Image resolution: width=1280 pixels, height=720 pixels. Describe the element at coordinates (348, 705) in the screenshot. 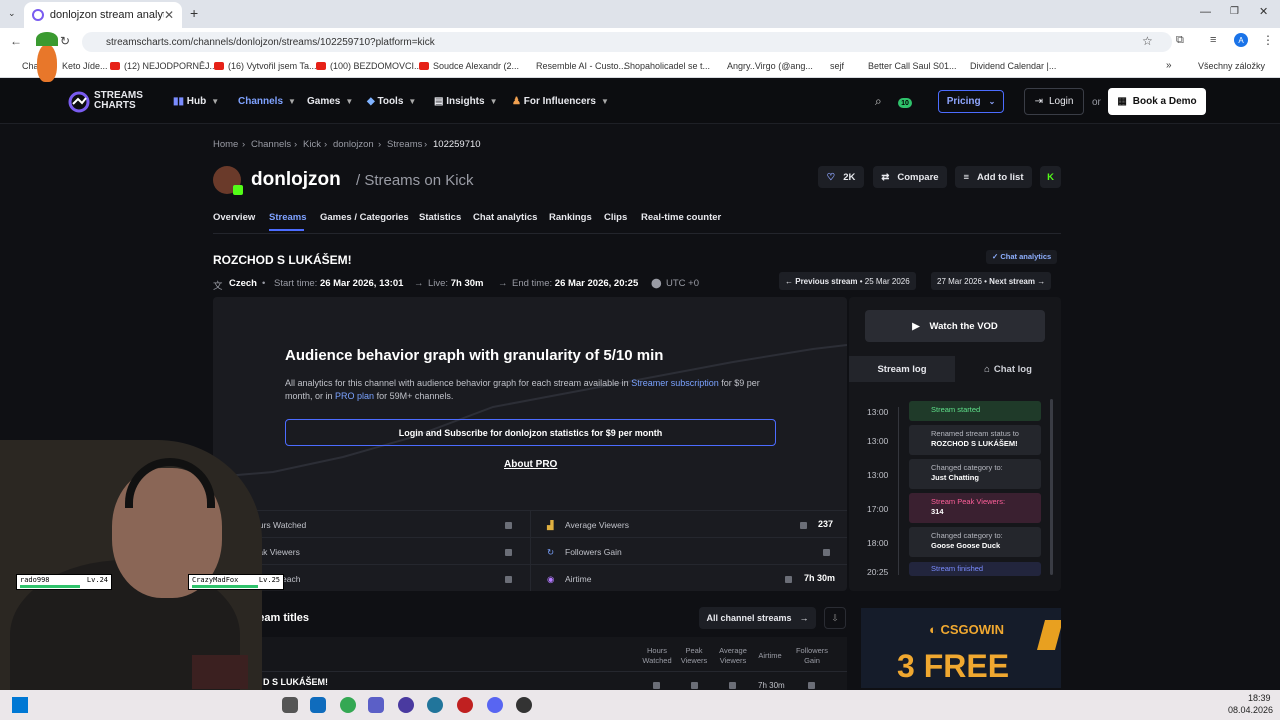

I see `chrome-icon` at that location.